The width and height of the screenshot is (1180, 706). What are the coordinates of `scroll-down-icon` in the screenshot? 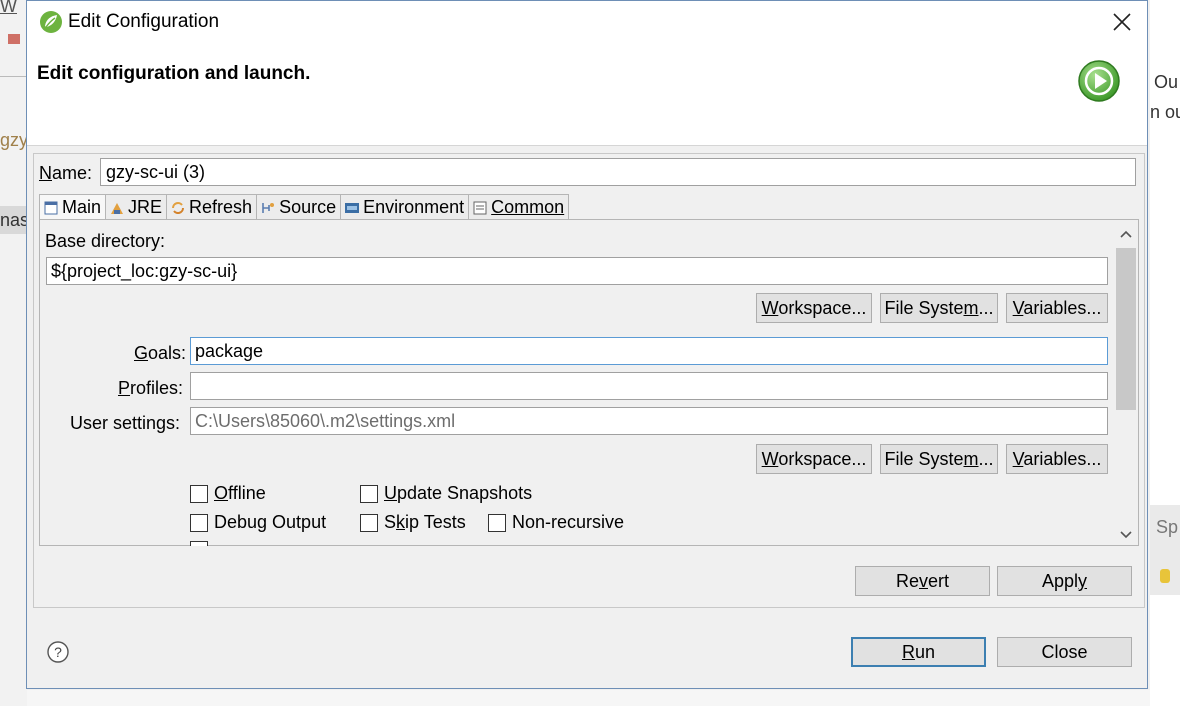 It's located at (1126, 534).